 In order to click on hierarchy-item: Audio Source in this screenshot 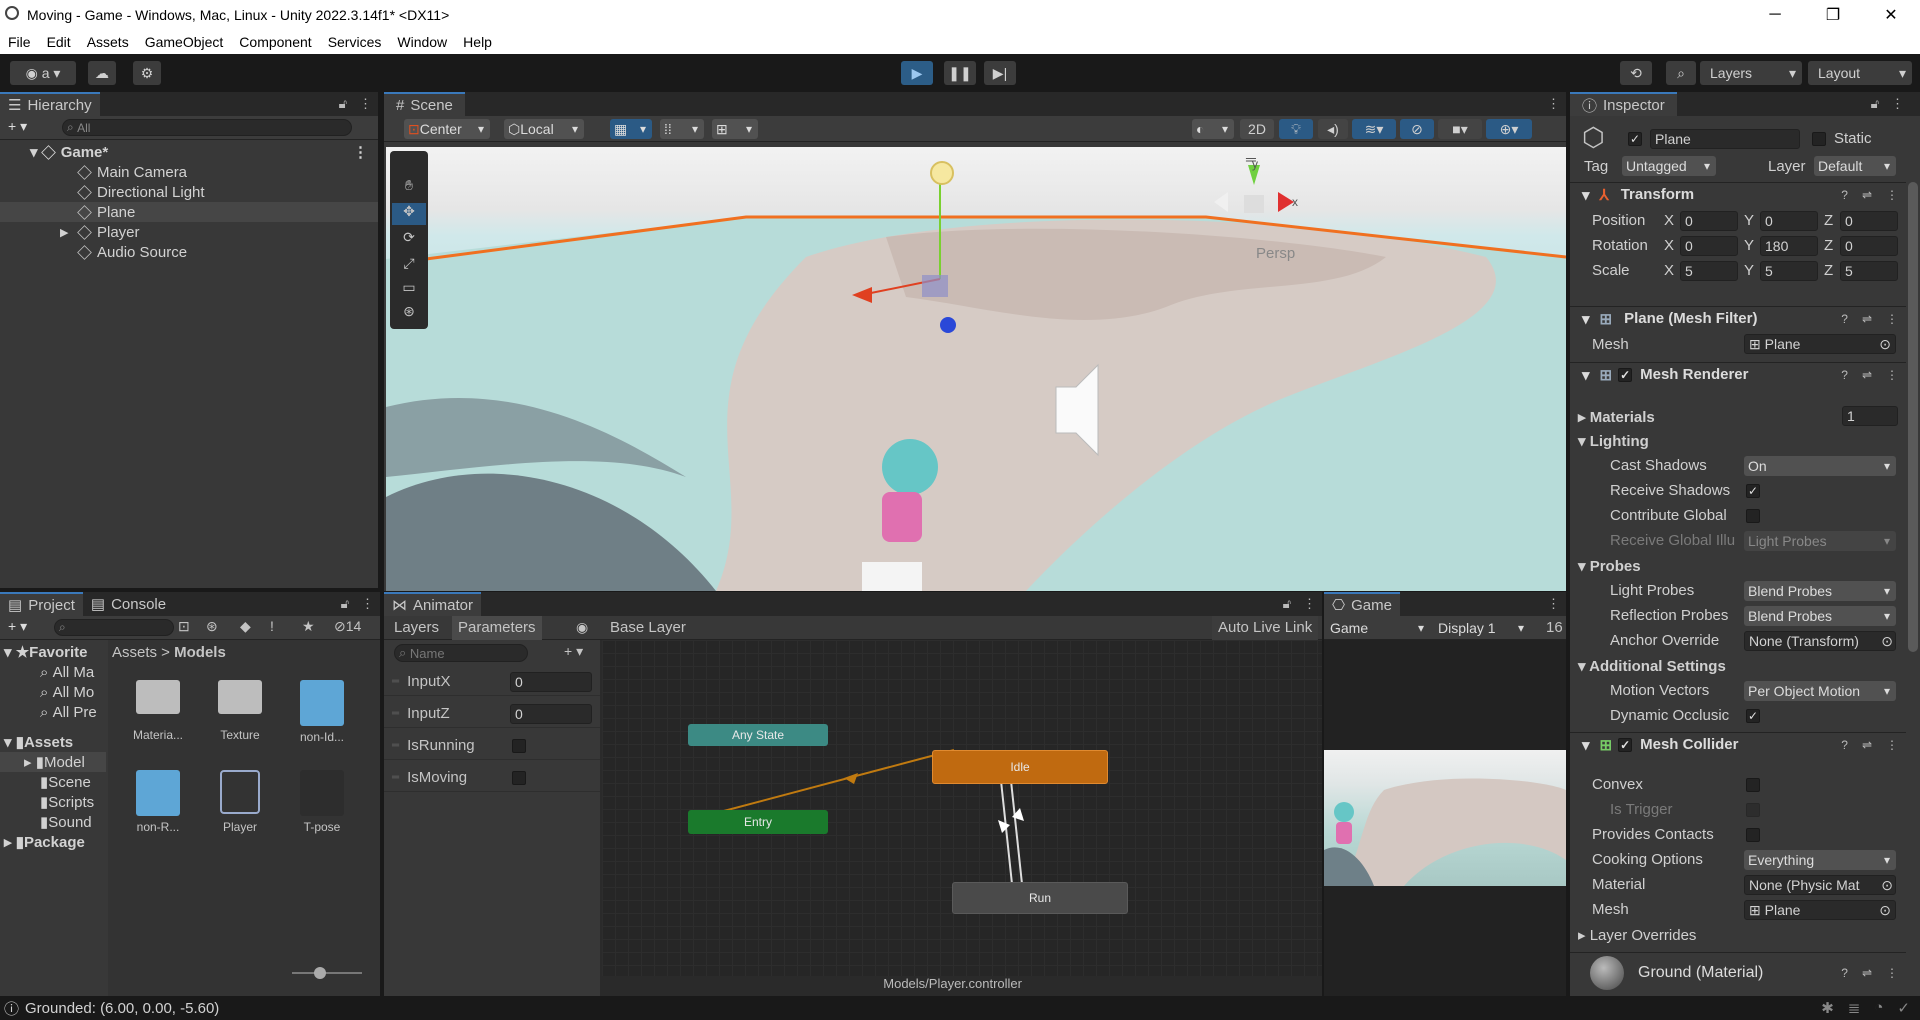, I will do `click(189, 252)`.